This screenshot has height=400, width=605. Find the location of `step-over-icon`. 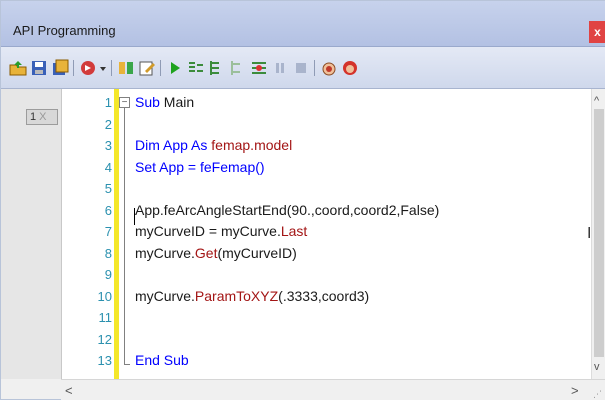

step-over-icon is located at coordinates (217, 68).